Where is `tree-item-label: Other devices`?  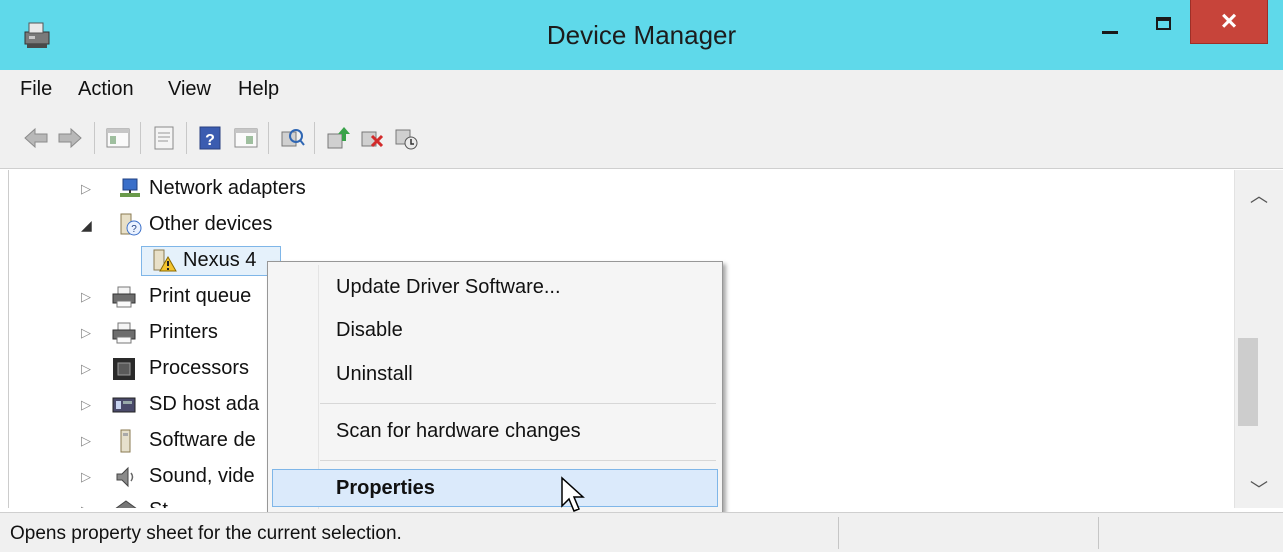
tree-item-label: Other devices is located at coordinates (211, 224).